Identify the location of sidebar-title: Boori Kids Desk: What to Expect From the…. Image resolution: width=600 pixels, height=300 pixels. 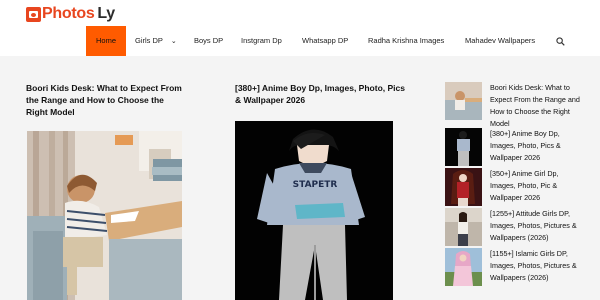
(535, 105).